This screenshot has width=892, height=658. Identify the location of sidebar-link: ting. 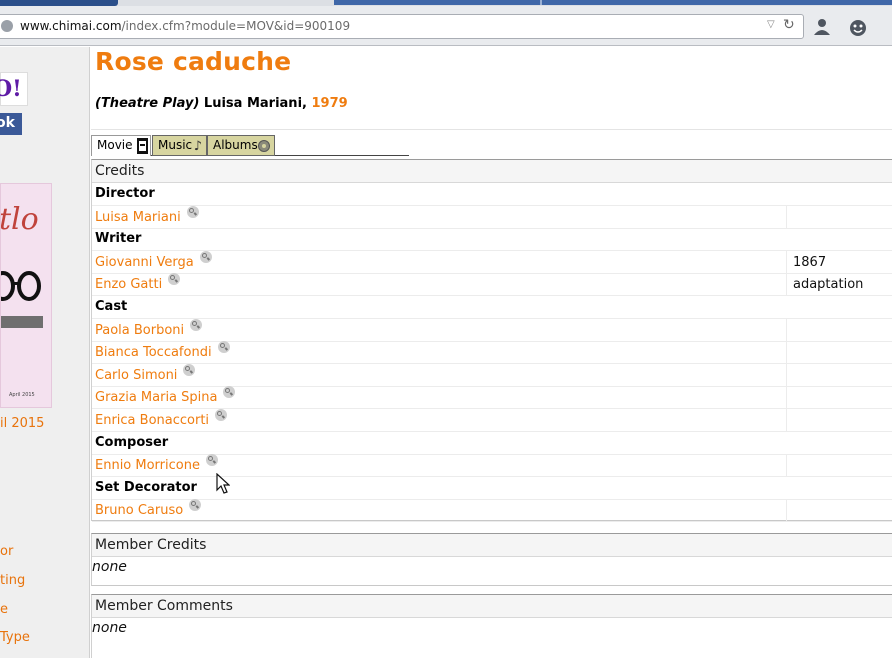
(12, 580).